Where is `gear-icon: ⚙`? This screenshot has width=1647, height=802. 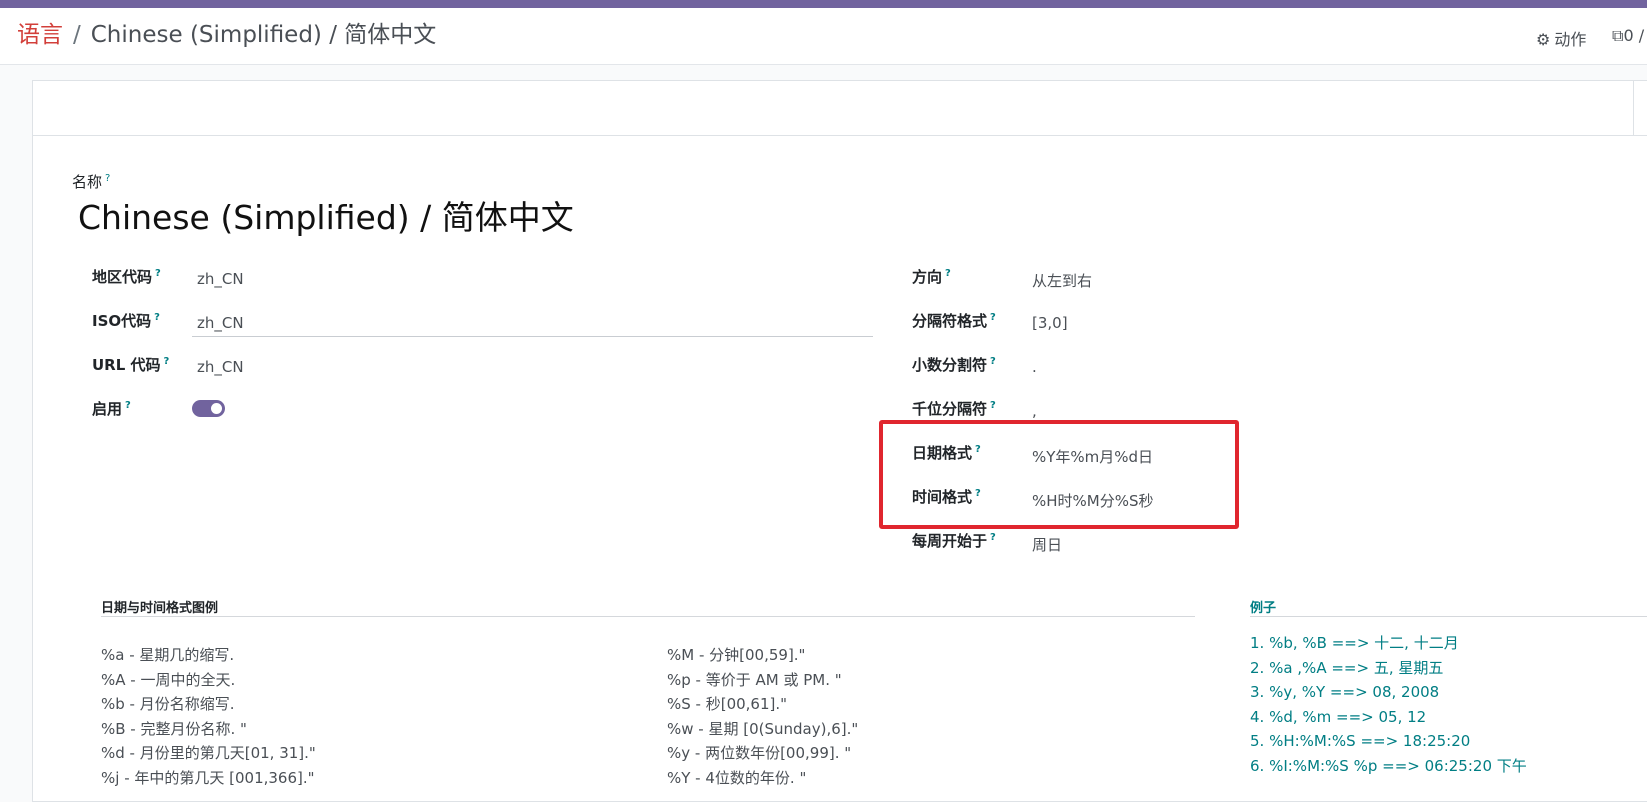 gear-icon: ⚙ is located at coordinates (1543, 39).